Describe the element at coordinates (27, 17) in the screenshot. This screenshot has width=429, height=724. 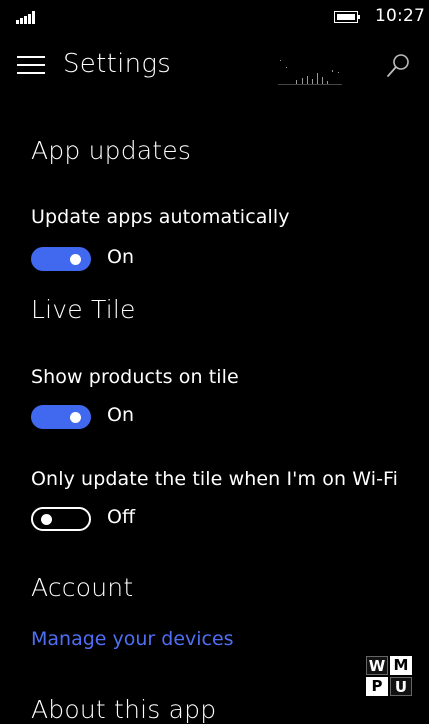
I see `signal-strength-icon` at that location.